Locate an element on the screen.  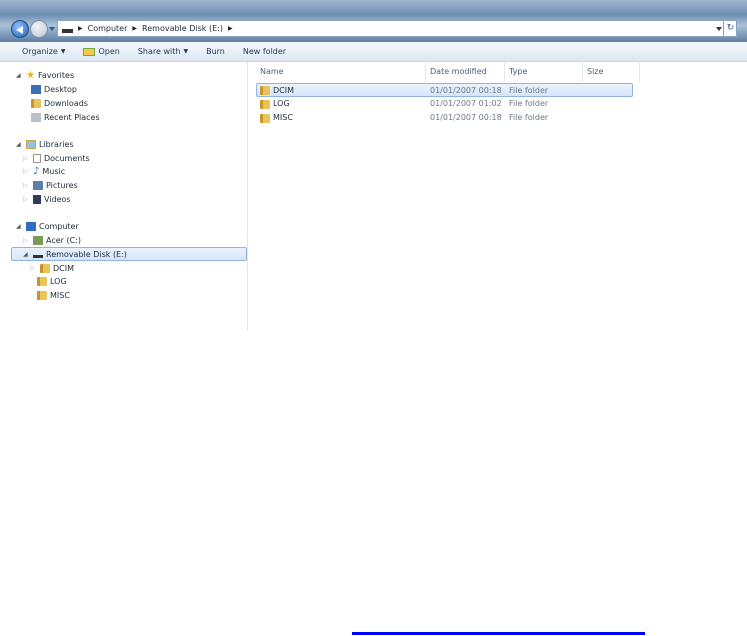
column-header-name: Name is located at coordinates (272, 71).